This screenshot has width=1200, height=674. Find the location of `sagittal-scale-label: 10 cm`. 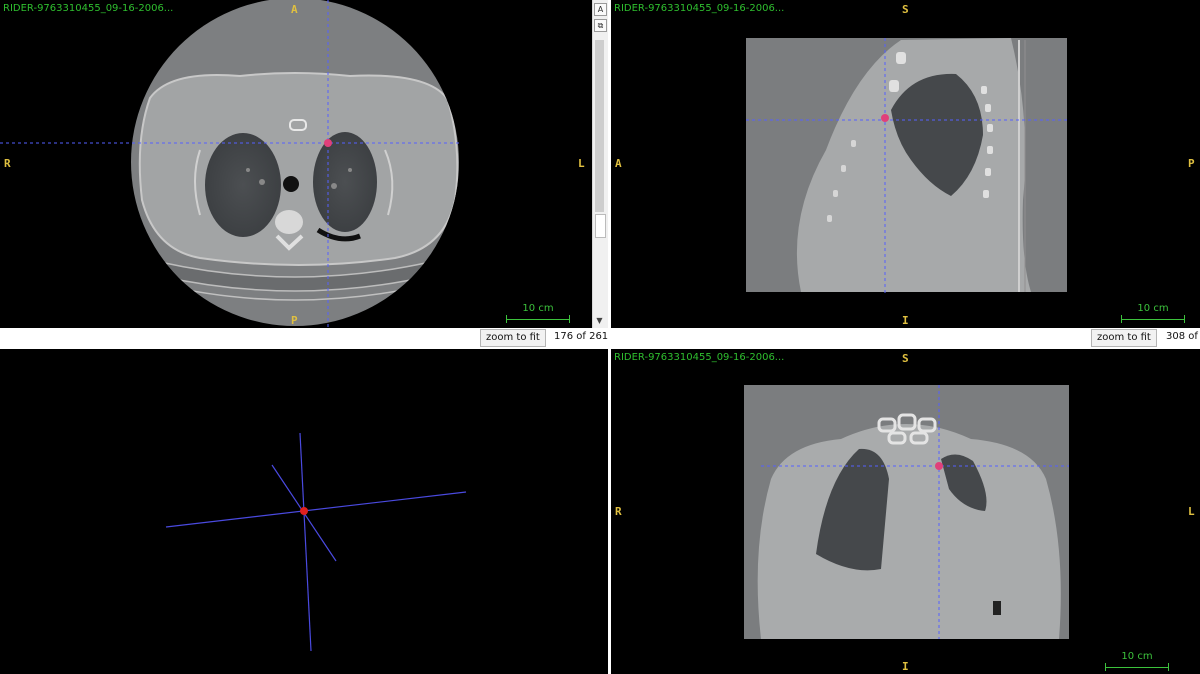

sagittal-scale-label: 10 cm is located at coordinates (1153, 308).